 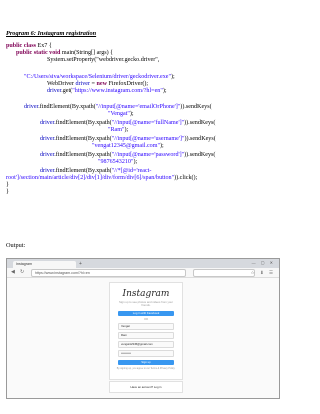 I want to click on output-label: Output:, so click(x=16, y=245).